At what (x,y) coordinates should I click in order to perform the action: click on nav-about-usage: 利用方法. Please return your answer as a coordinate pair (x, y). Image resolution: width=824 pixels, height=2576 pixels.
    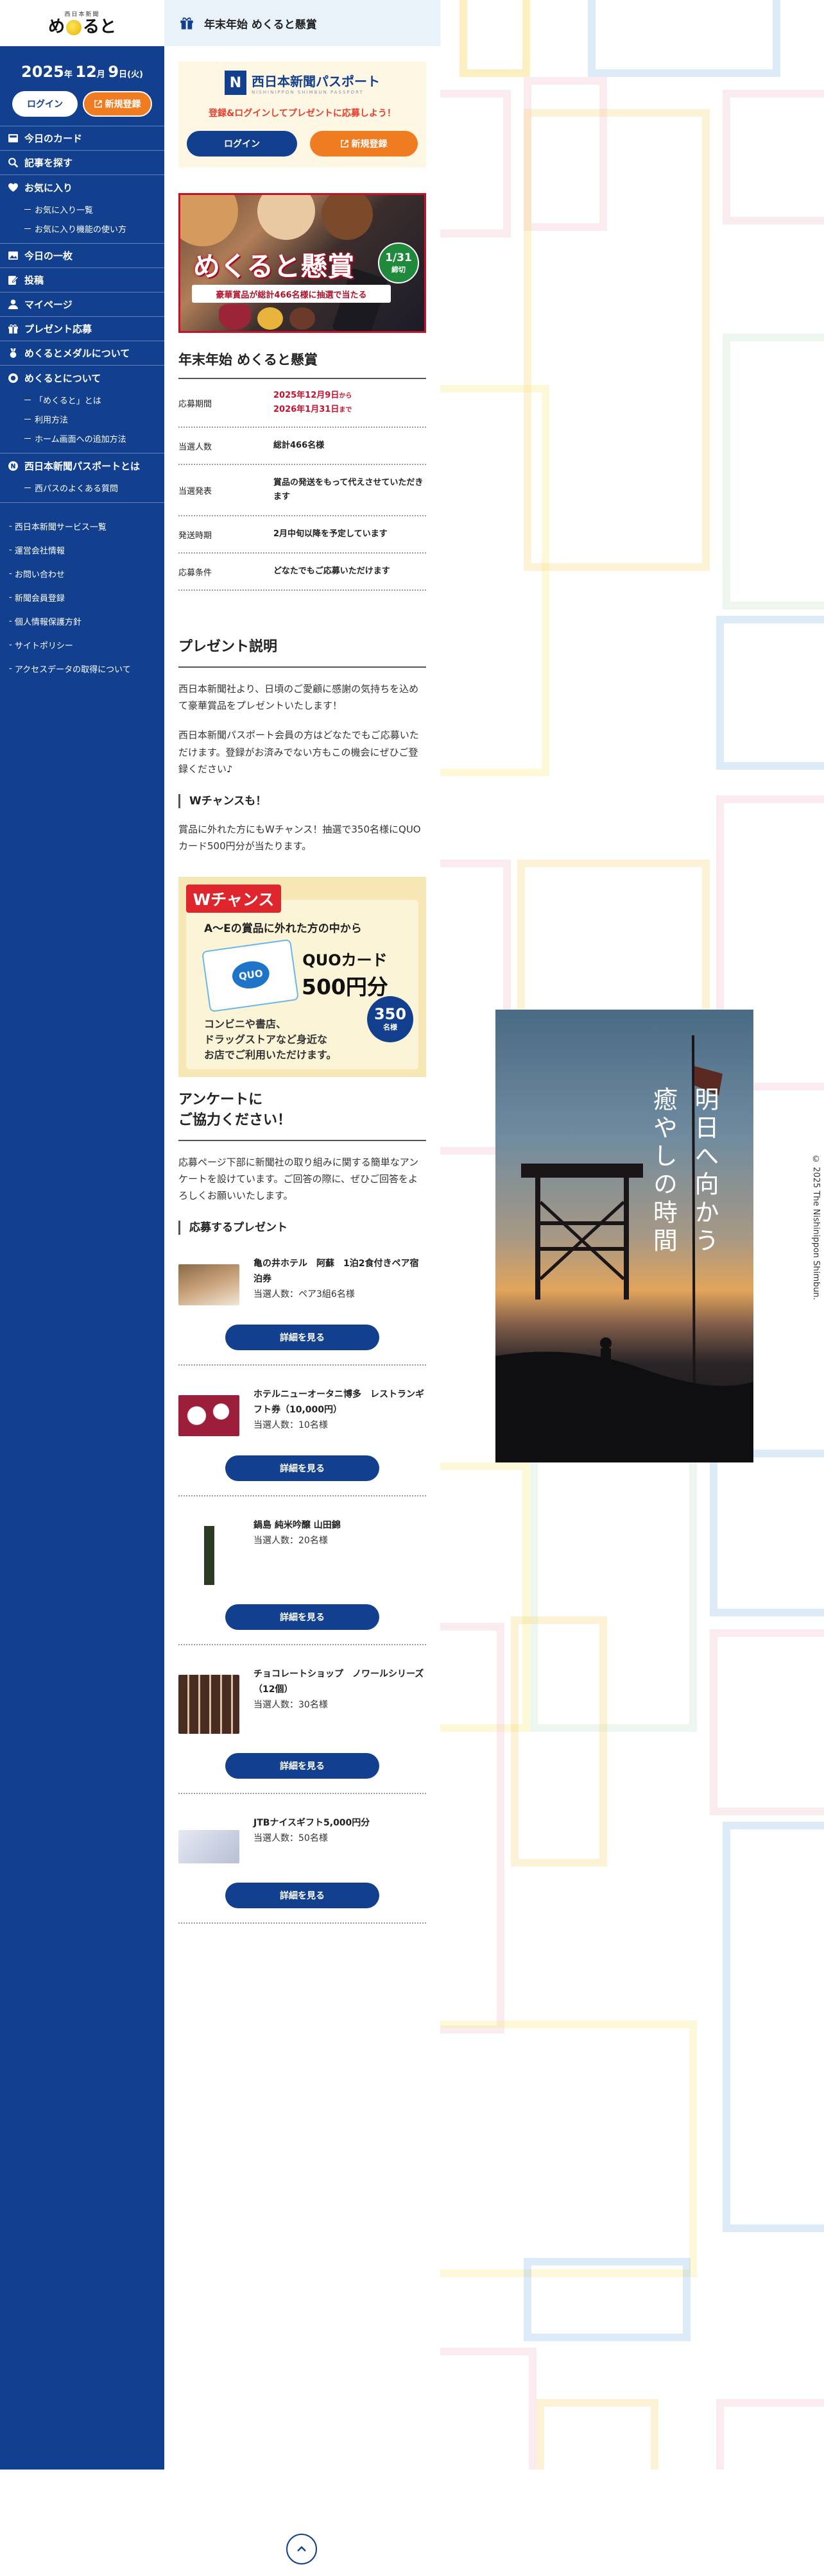
    Looking at the image, I should click on (82, 418).